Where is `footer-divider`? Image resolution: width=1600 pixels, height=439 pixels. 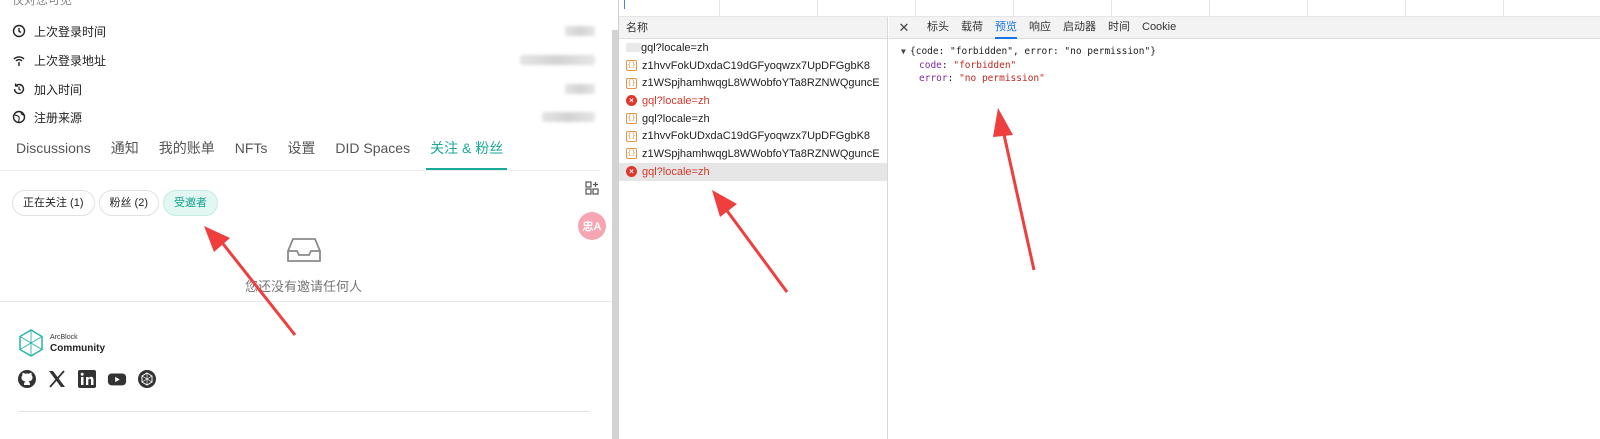
footer-divider is located at coordinates (304, 411).